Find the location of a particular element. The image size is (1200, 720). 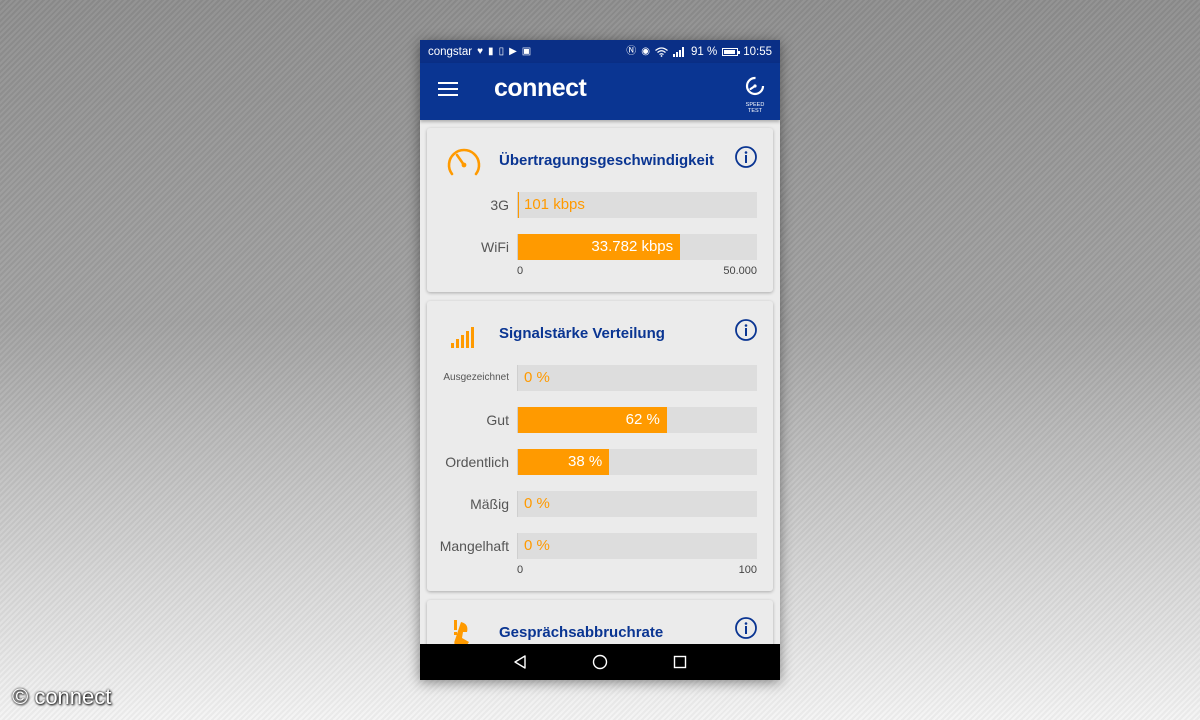

bar-value: 38 % is located at coordinates (585, 461).